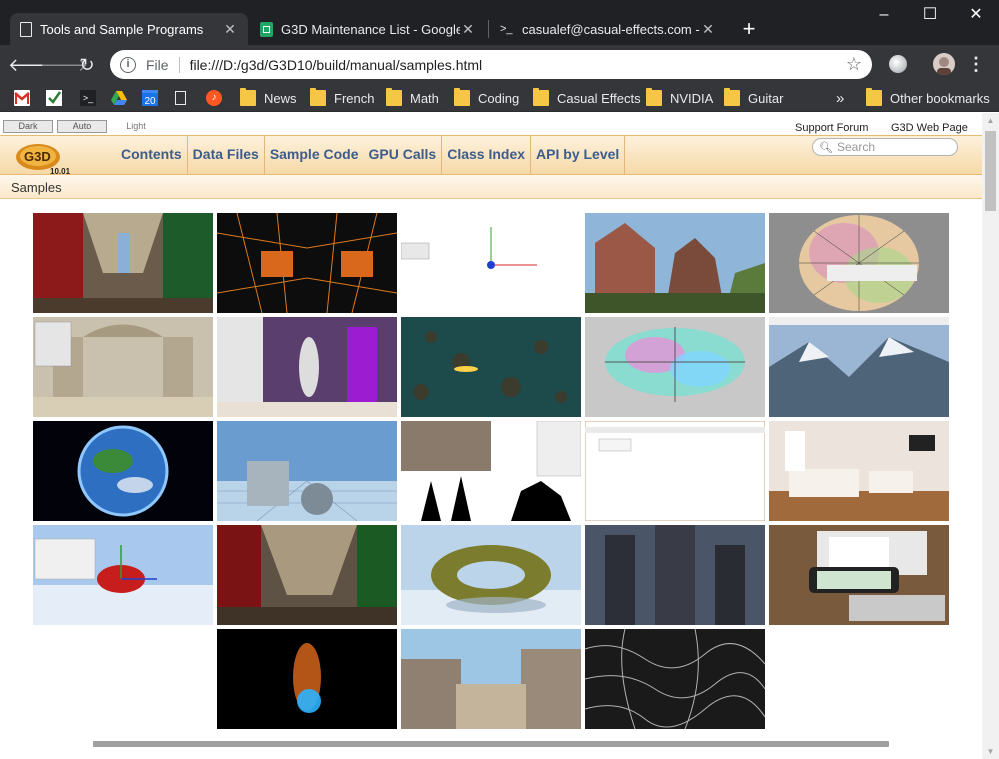  What do you see at coordinates (280, 98) in the screenshot?
I see `bookmark-label: News` at bounding box center [280, 98].